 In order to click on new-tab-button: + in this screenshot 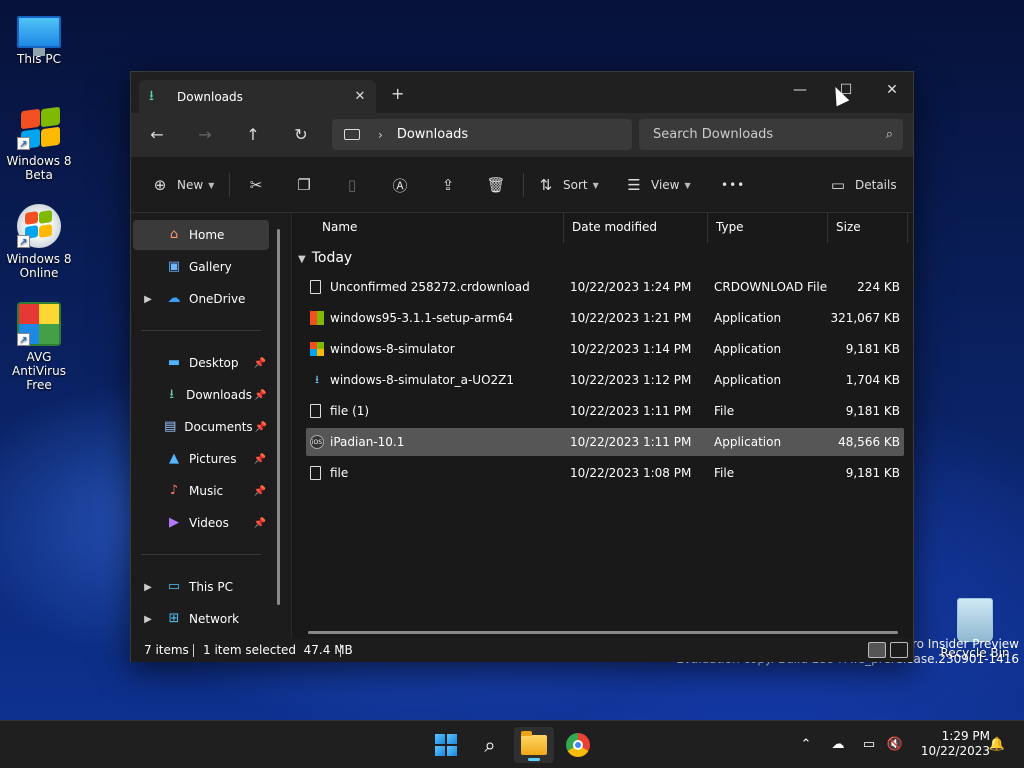, I will do `click(397, 93)`.